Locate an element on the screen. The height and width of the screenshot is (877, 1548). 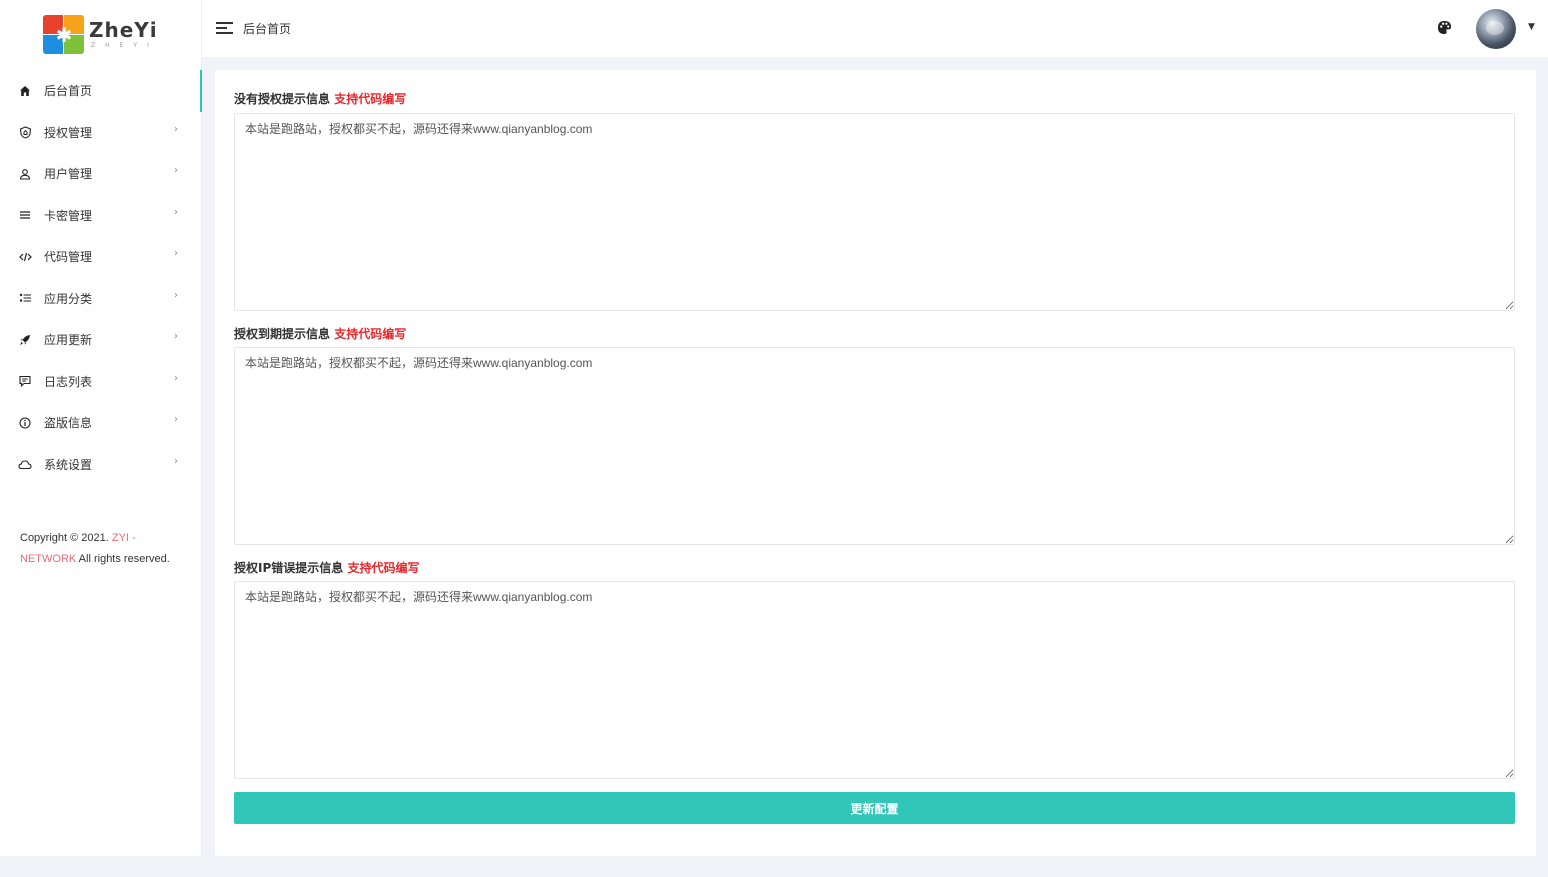
sidebar-item-categories: 应用分类 › is located at coordinates (101, 299).